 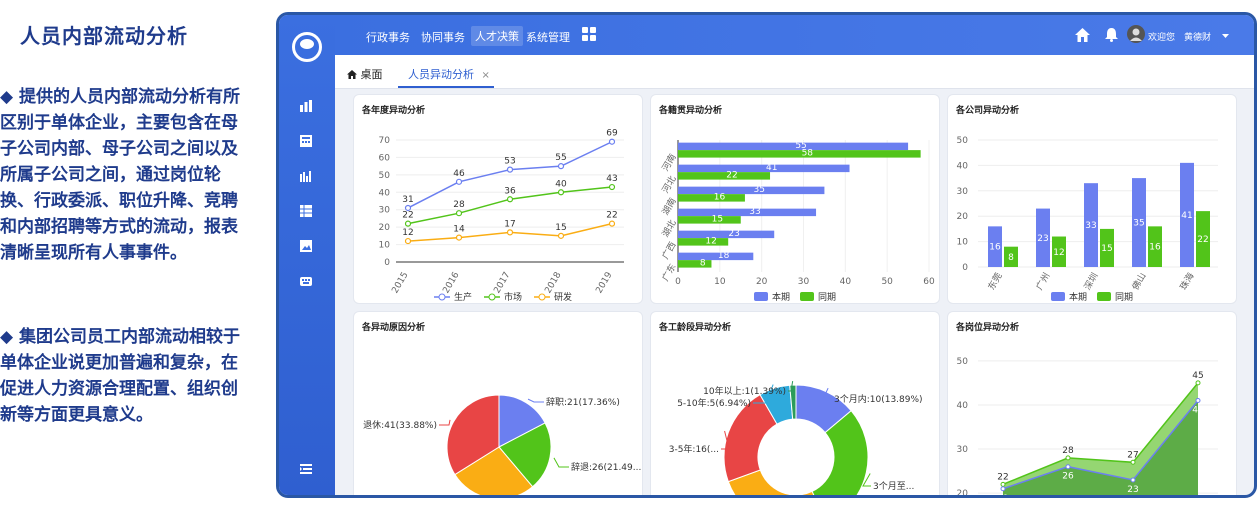 I want to click on menu-collab-affairs: 协同事务, so click(x=443, y=37).